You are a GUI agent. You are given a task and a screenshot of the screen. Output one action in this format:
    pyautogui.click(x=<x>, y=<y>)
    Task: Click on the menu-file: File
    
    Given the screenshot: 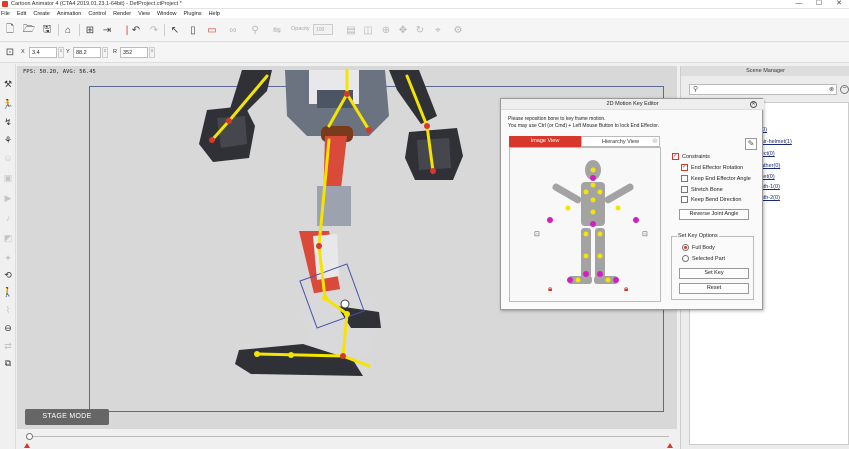 What is the action you would take?
    pyautogui.click(x=5, y=14)
    